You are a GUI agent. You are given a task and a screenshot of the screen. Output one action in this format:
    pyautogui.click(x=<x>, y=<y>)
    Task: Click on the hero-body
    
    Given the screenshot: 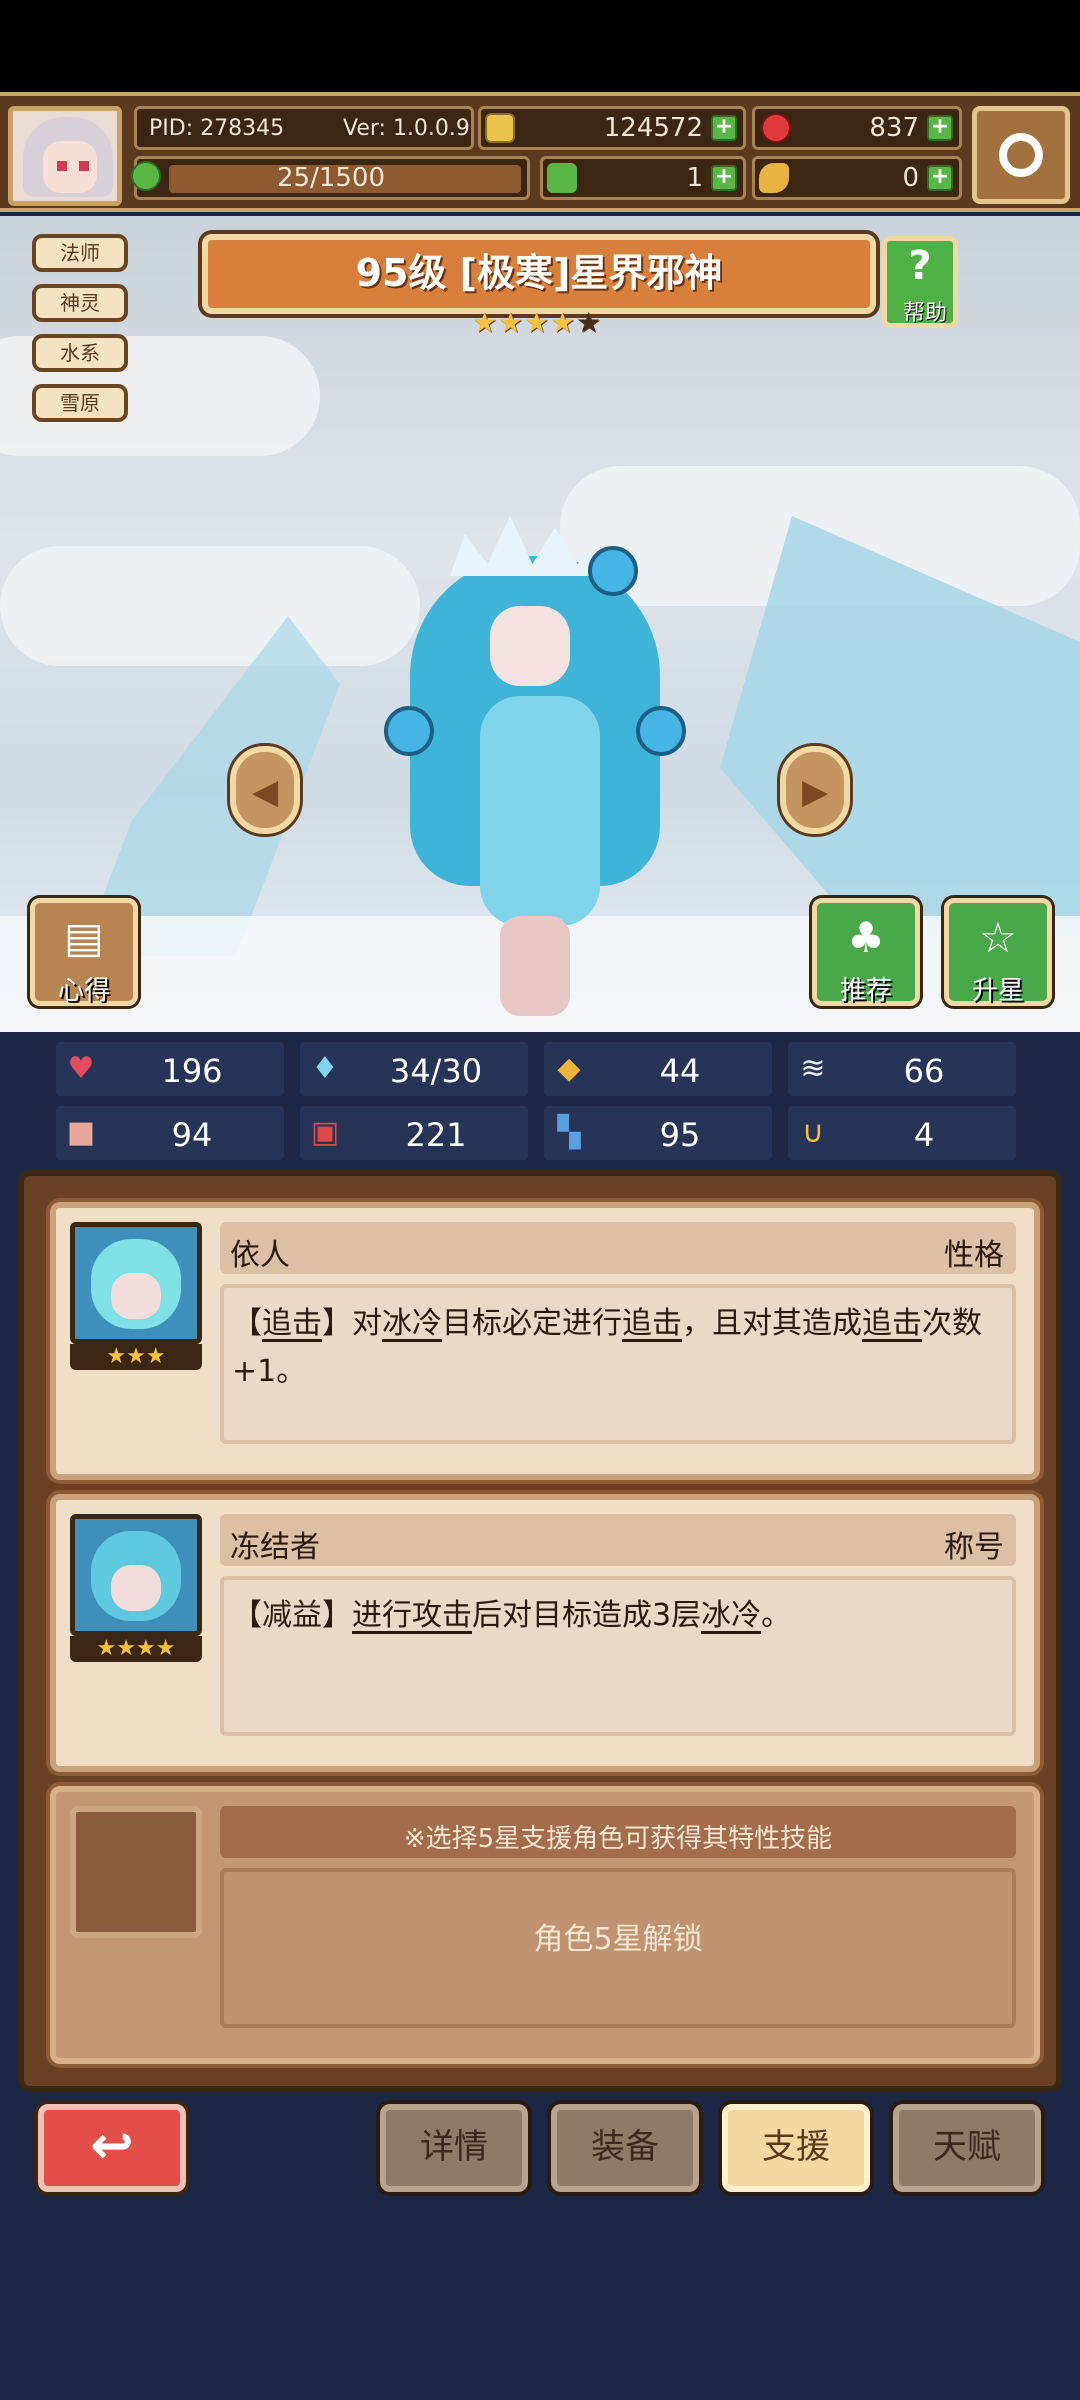 What is the action you would take?
    pyautogui.click(x=540, y=811)
    